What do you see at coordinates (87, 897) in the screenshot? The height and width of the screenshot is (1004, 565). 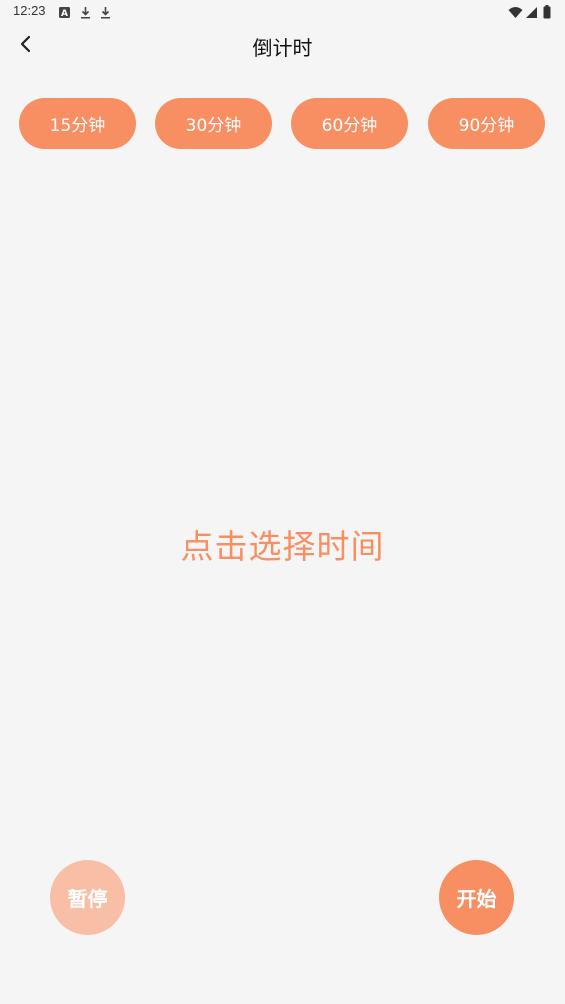 I see `pause-button: 暂停` at bounding box center [87, 897].